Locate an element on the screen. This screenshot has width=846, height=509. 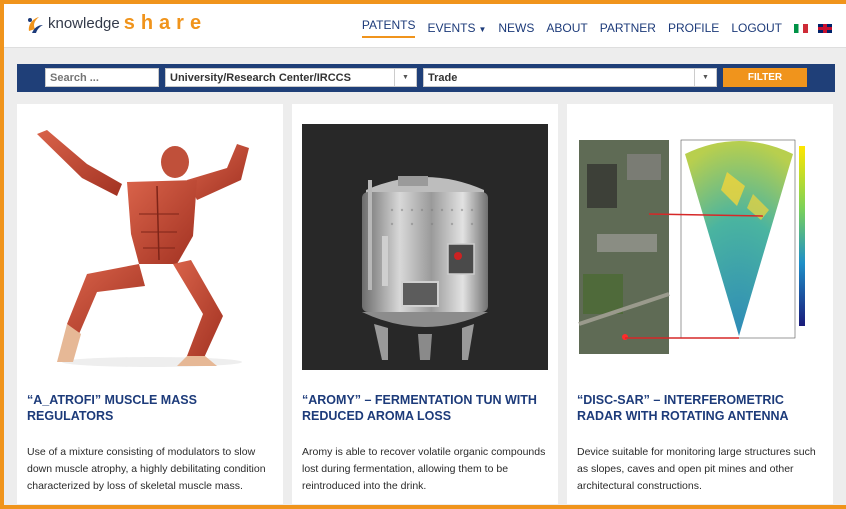
institution-select: University/Research Center/IRCCS ▼ is located at coordinates (291, 77).